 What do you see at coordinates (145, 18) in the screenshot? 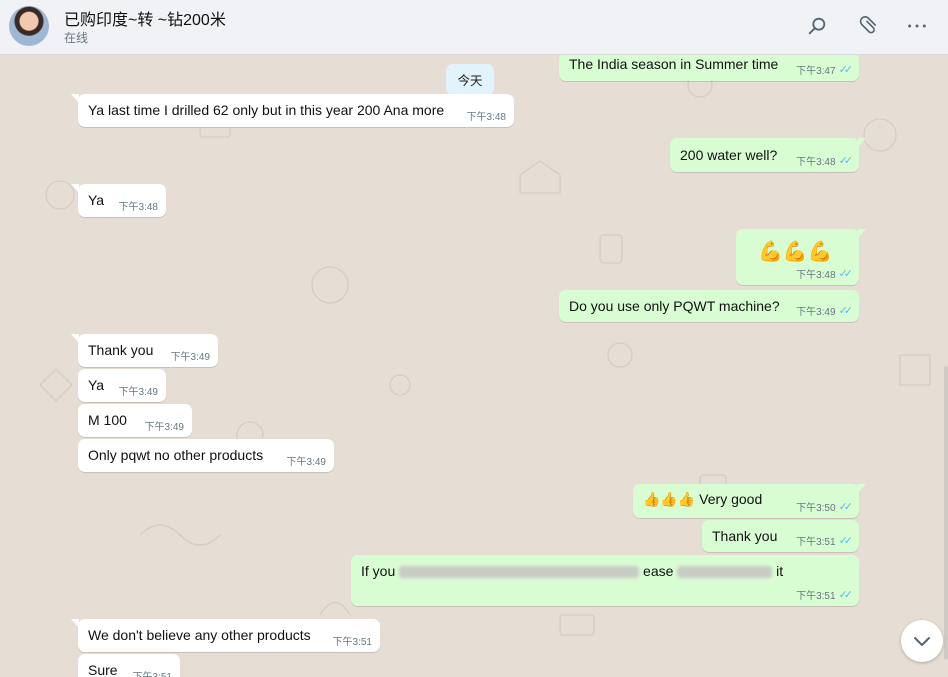
I see `contact-name: 已购印度~转 ~钻200米` at bounding box center [145, 18].